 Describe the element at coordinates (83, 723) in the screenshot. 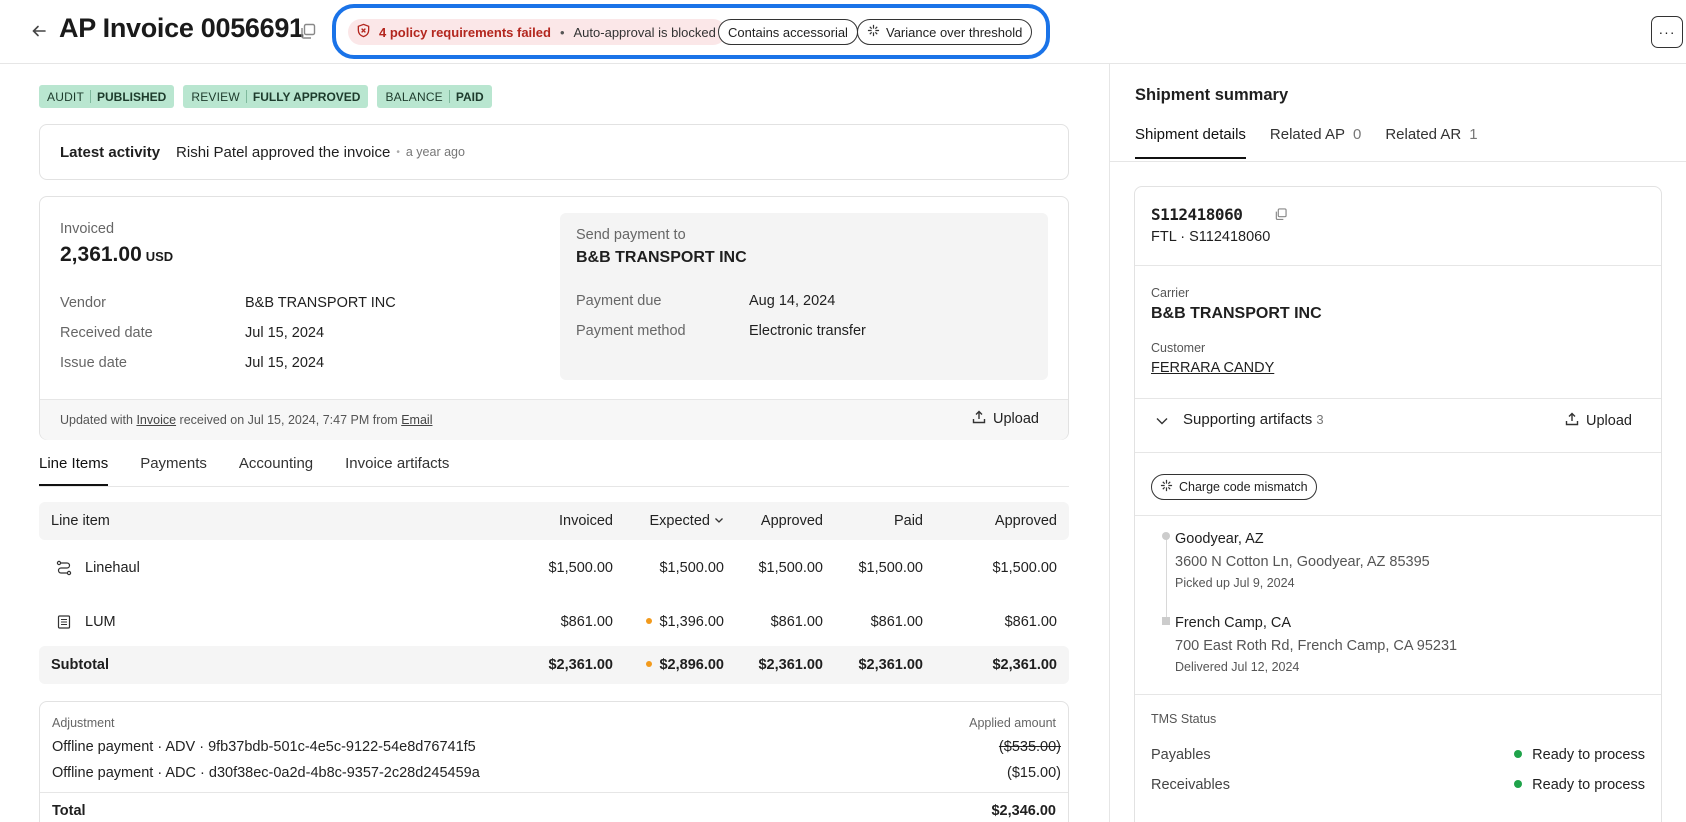

I see `adjustment-header: Adjustment` at that location.